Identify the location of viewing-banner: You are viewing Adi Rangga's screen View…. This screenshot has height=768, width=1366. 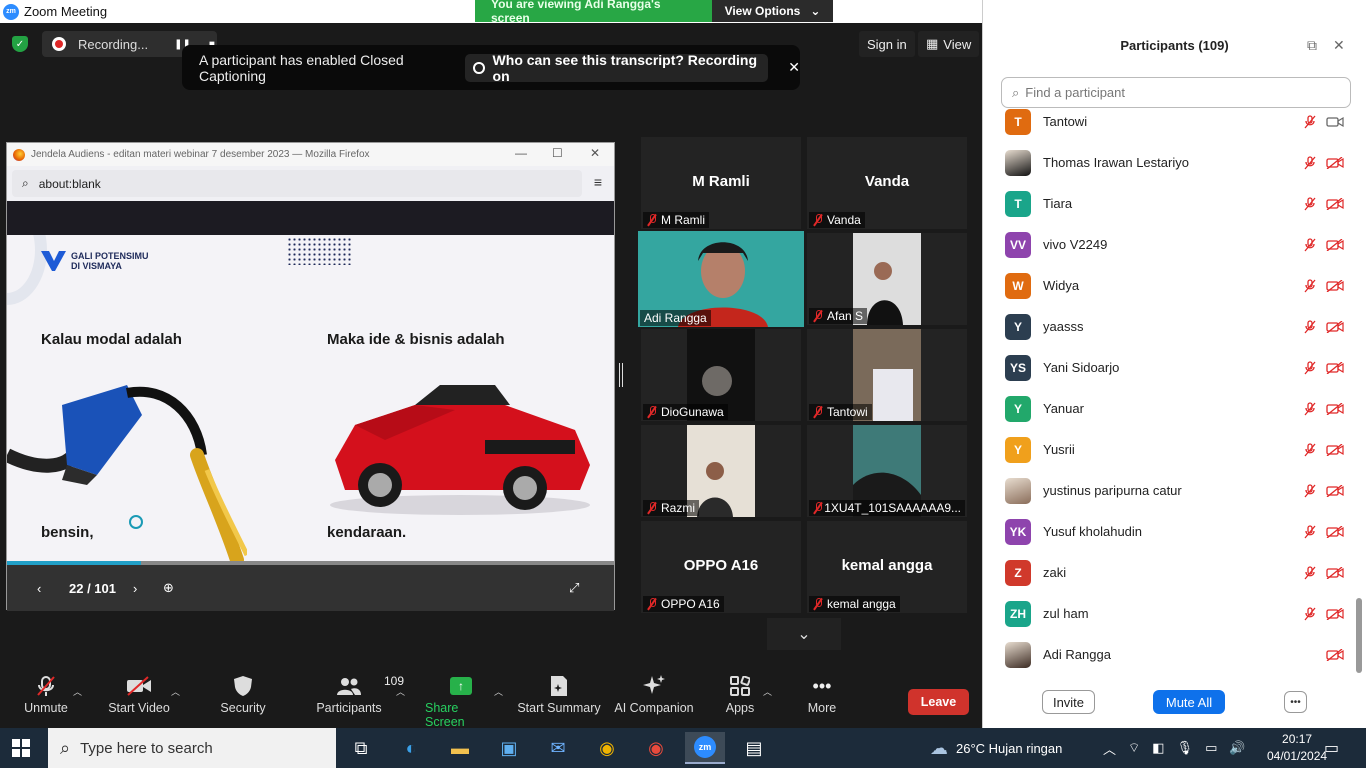
(654, 12).